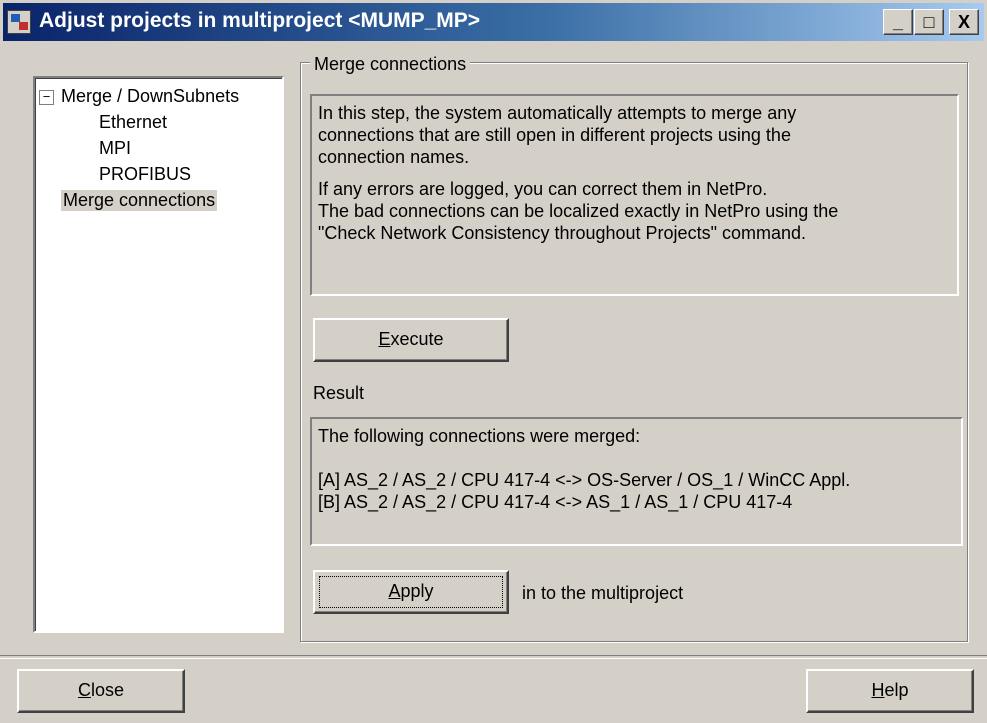  I want to click on minimize-button: _, so click(898, 22).